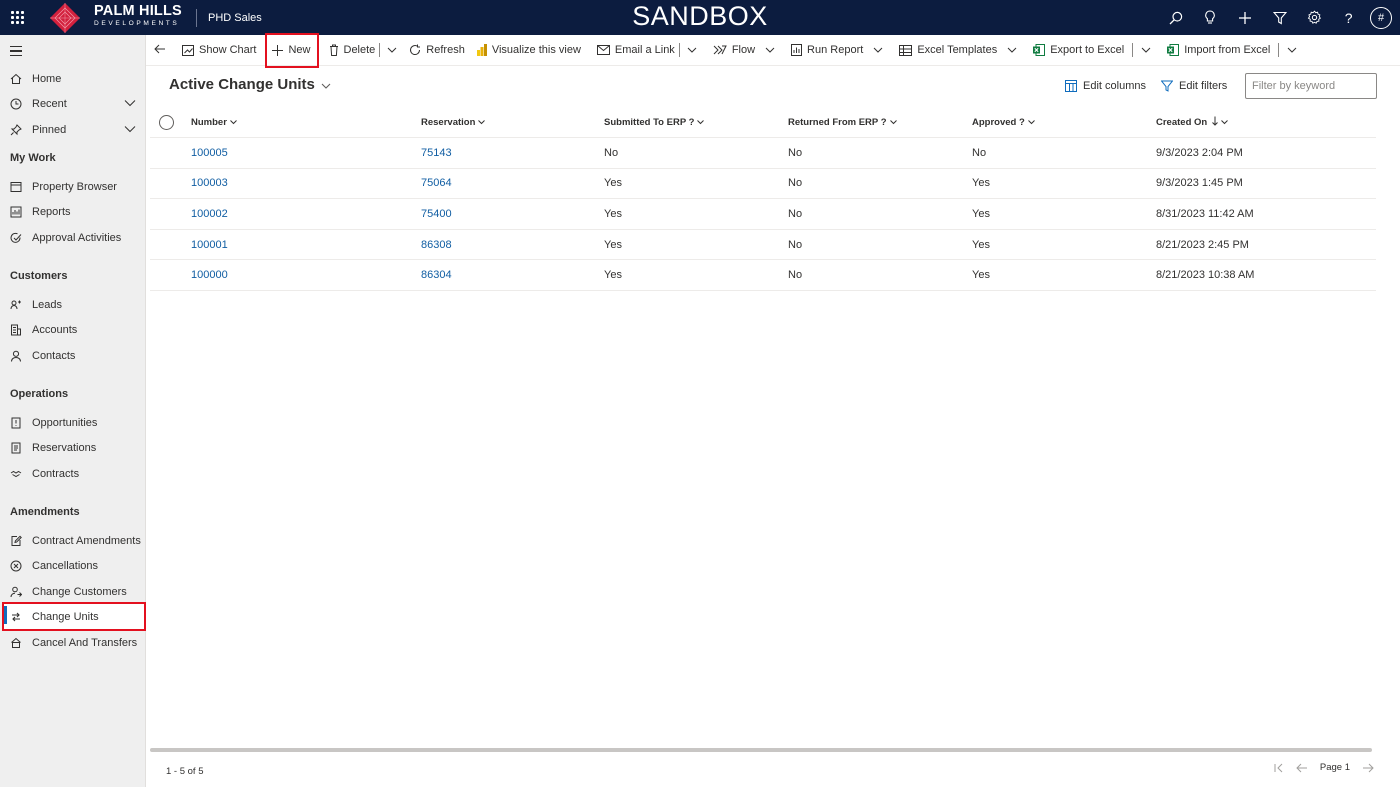  Describe the element at coordinates (1192, 122) in the screenshot. I see `column-header-created-on: Created On` at that location.